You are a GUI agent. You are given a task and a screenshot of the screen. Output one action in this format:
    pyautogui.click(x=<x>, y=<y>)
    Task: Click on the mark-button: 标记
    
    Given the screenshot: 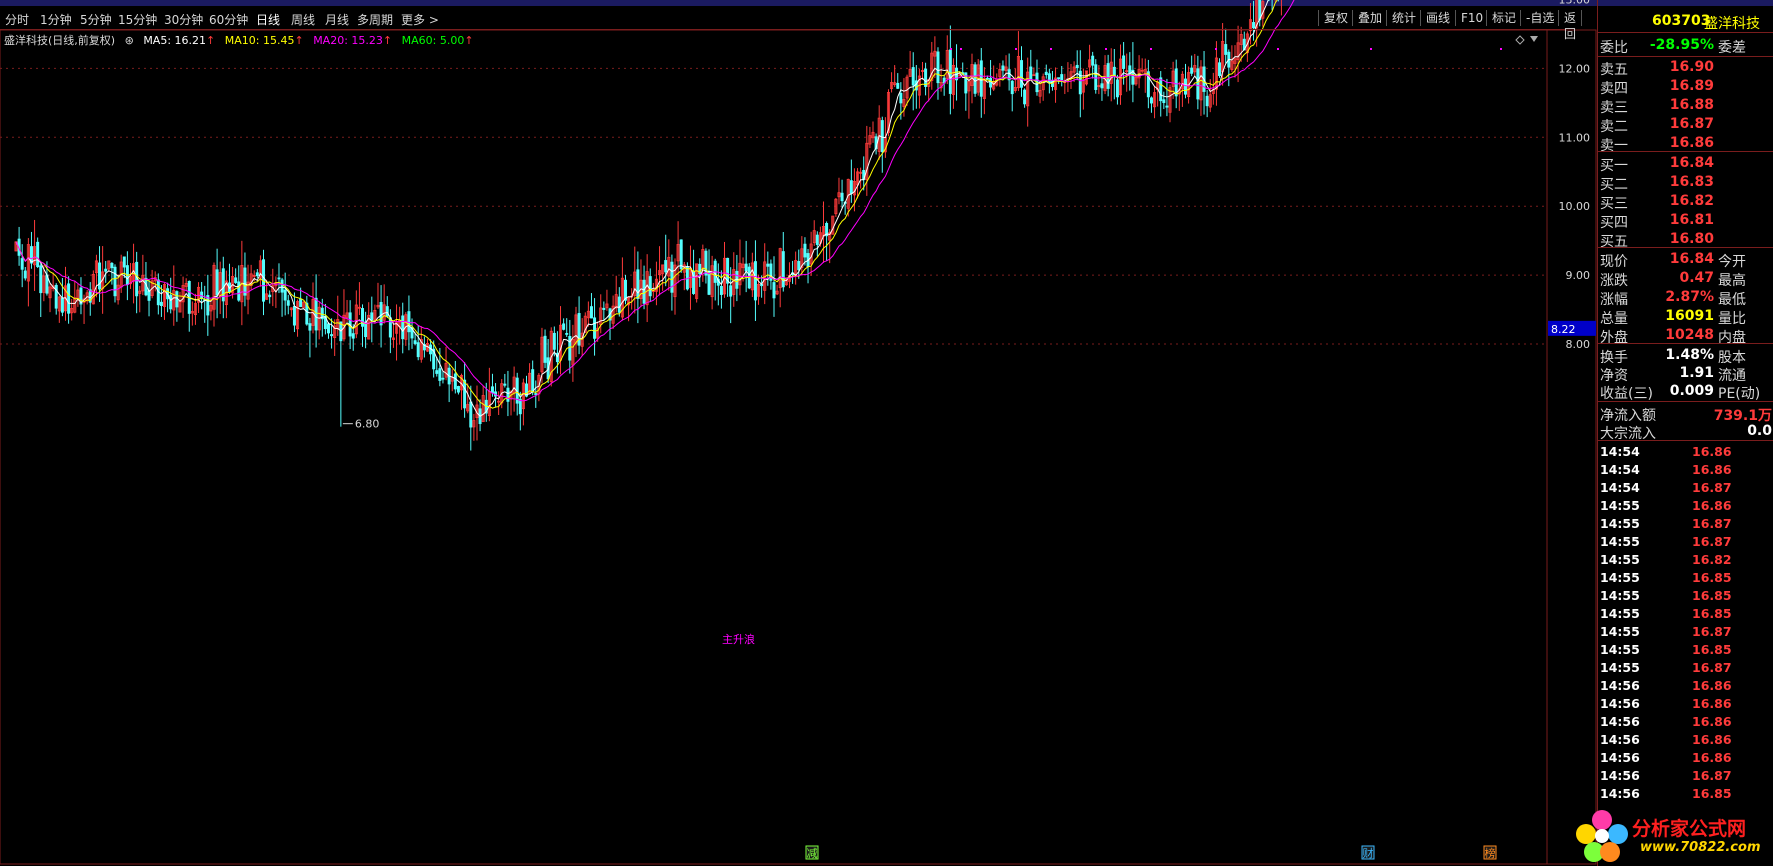 What is the action you would take?
    pyautogui.click(x=1503, y=18)
    